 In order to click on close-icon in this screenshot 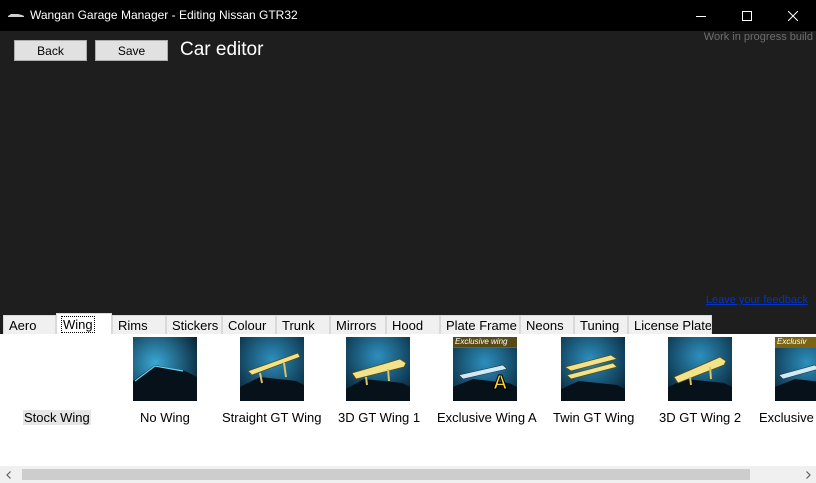, I will do `click(793, 15)`.